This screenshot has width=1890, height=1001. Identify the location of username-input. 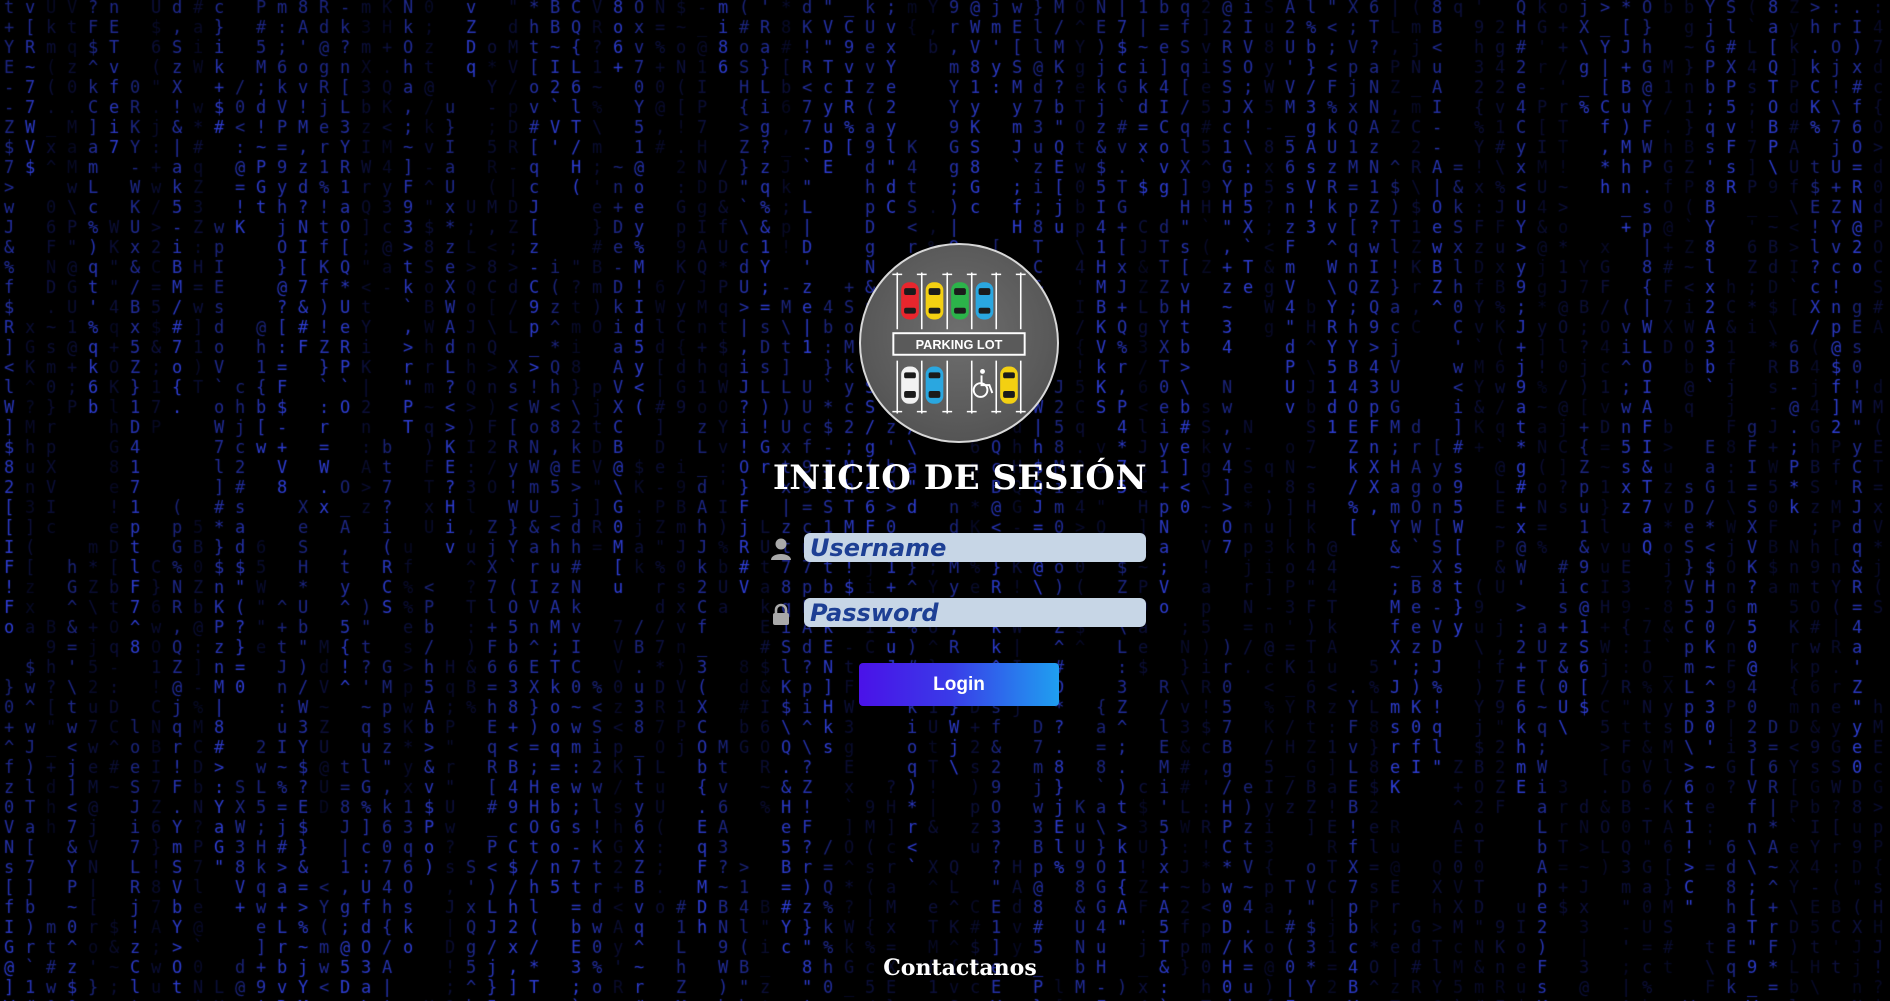
(975, 547).